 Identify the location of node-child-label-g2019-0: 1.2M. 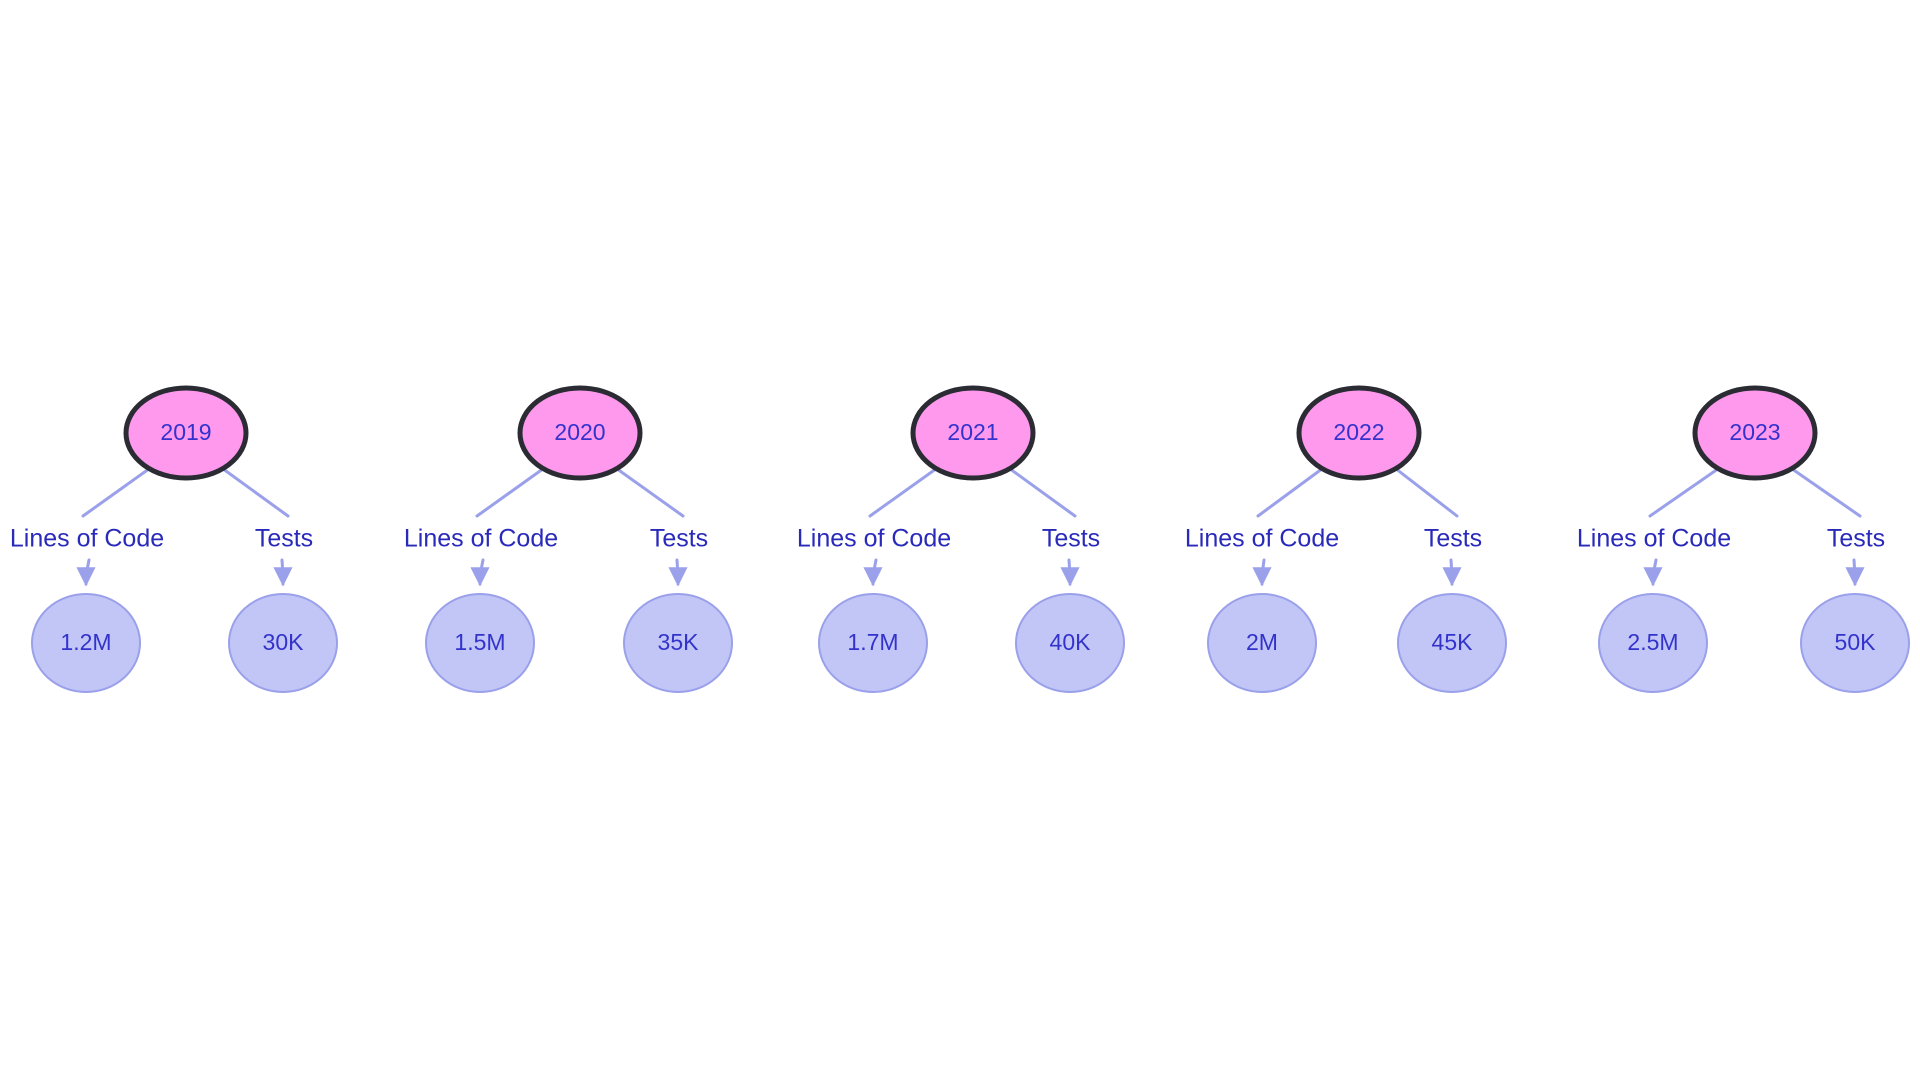
(85, 642).